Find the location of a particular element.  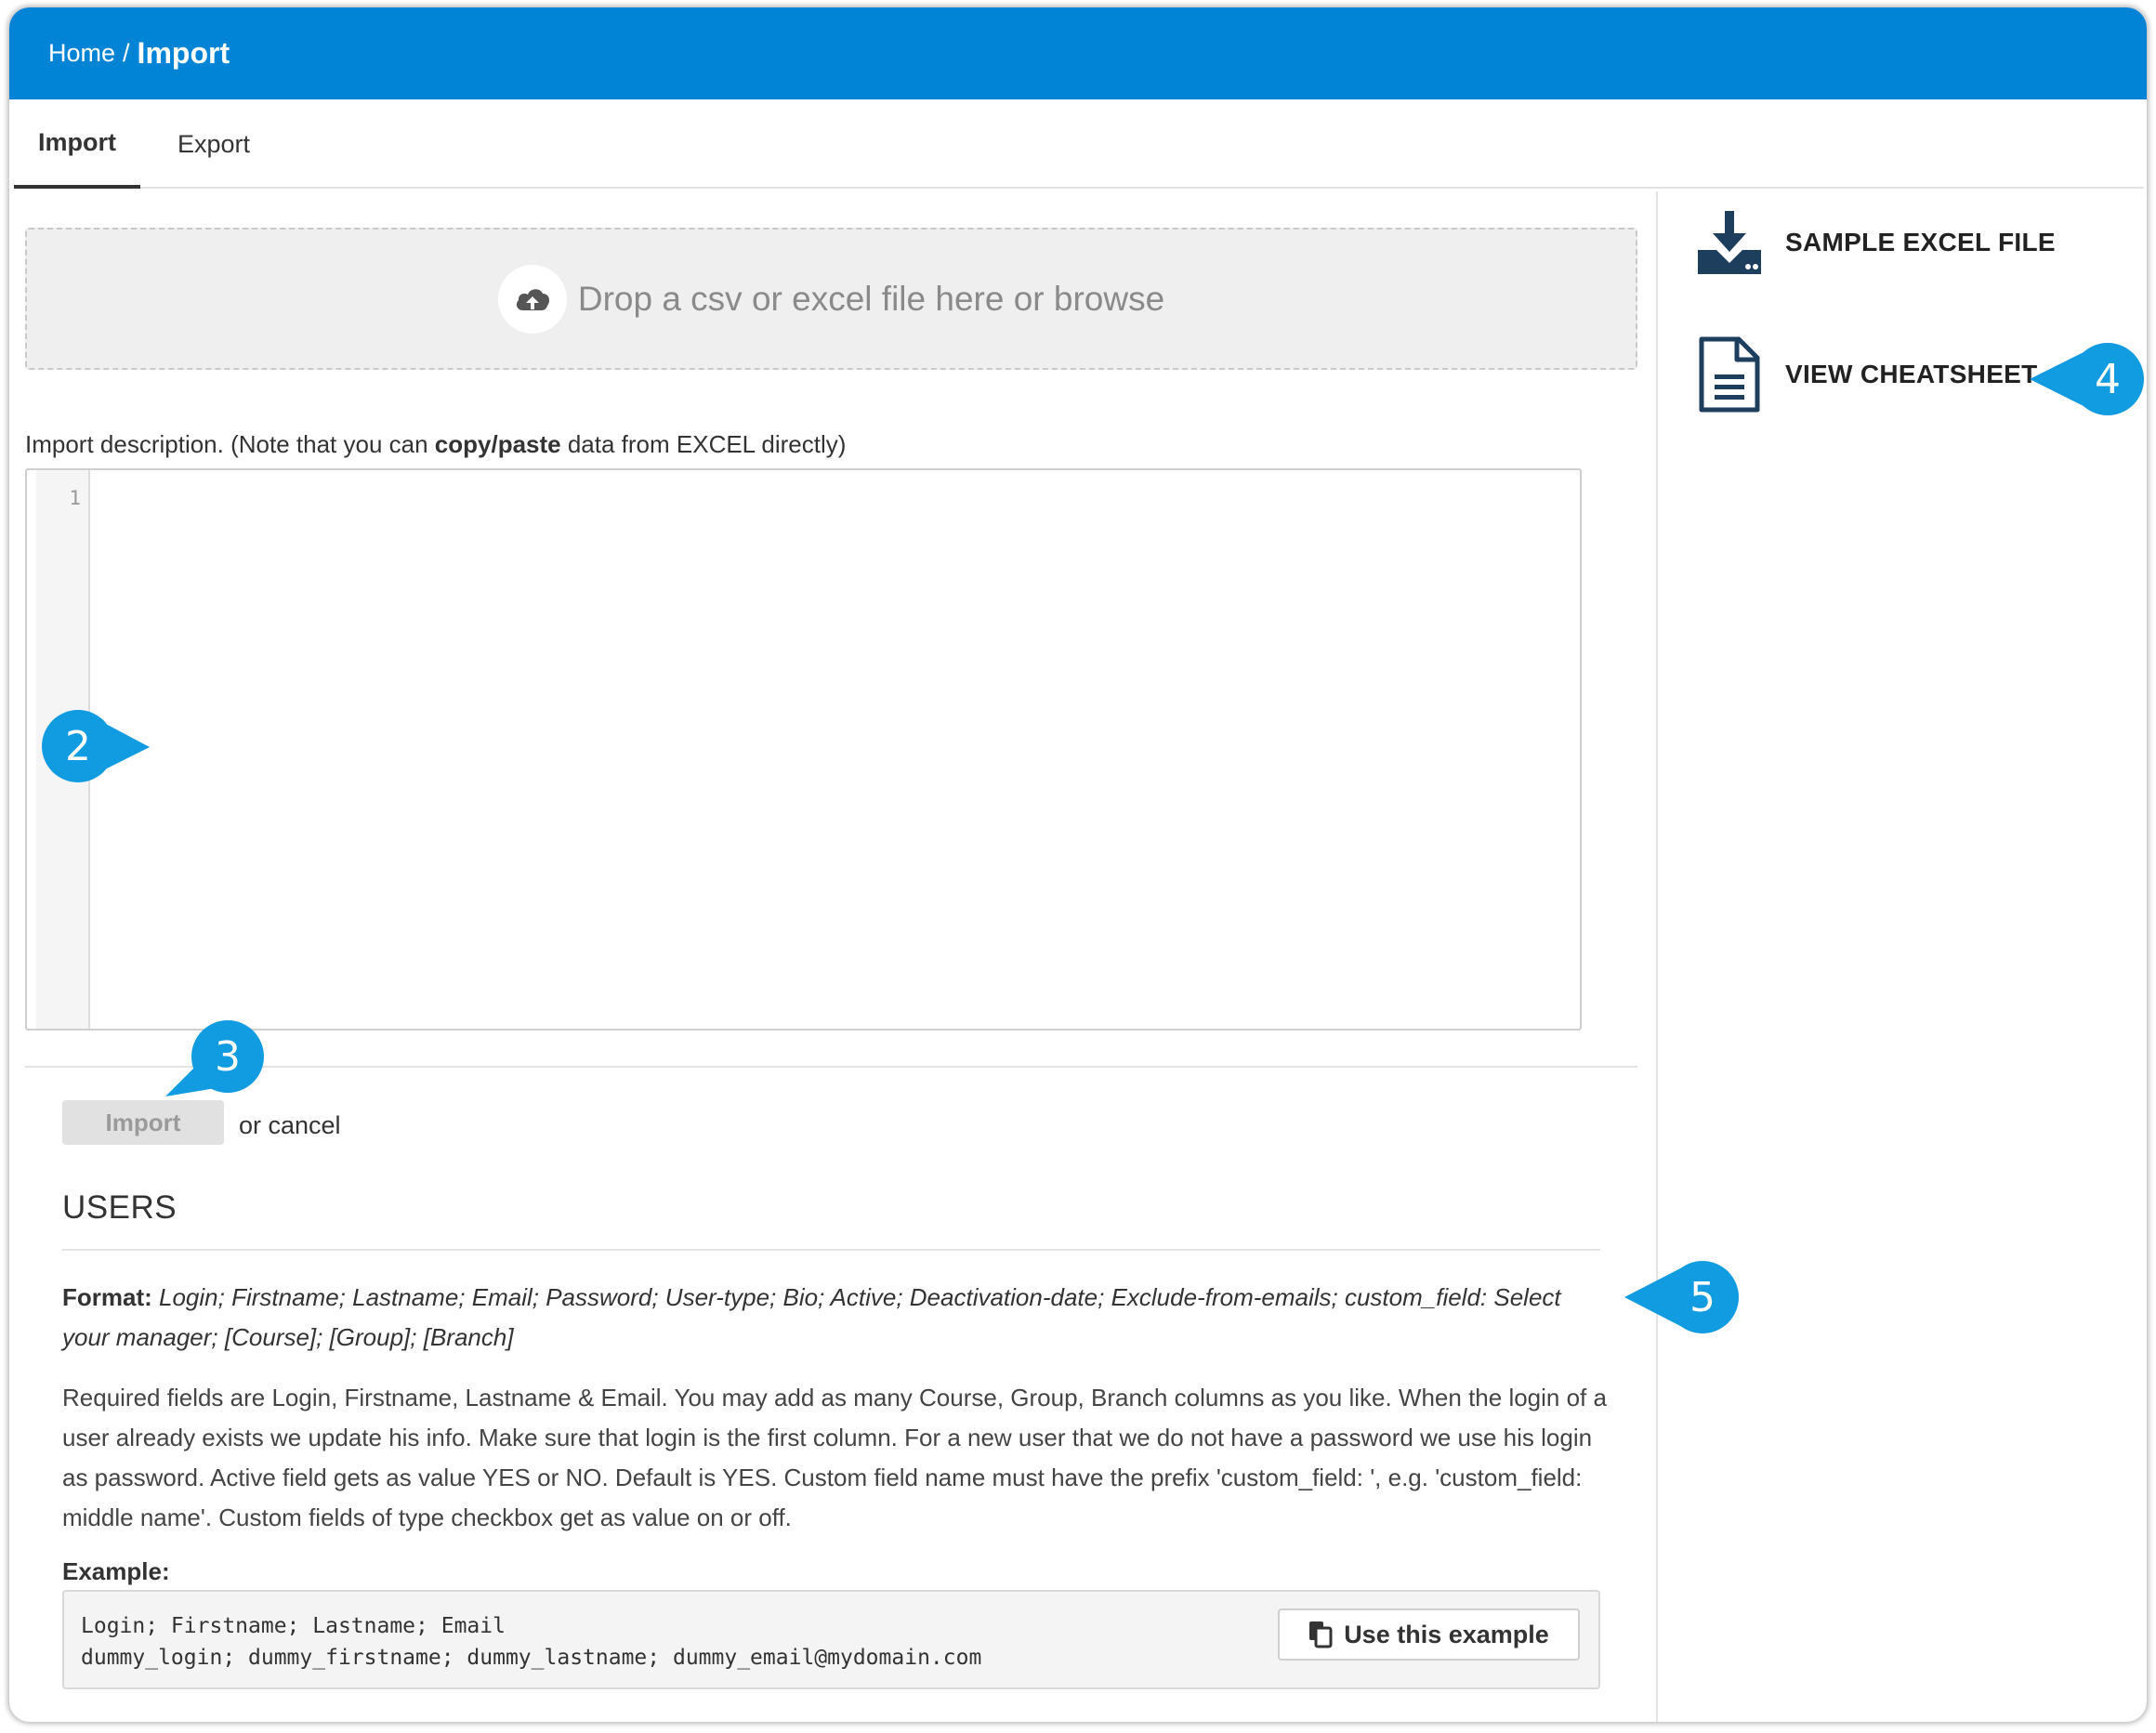

use-example-label: Use this example is located at coordinates (1447, 1634).